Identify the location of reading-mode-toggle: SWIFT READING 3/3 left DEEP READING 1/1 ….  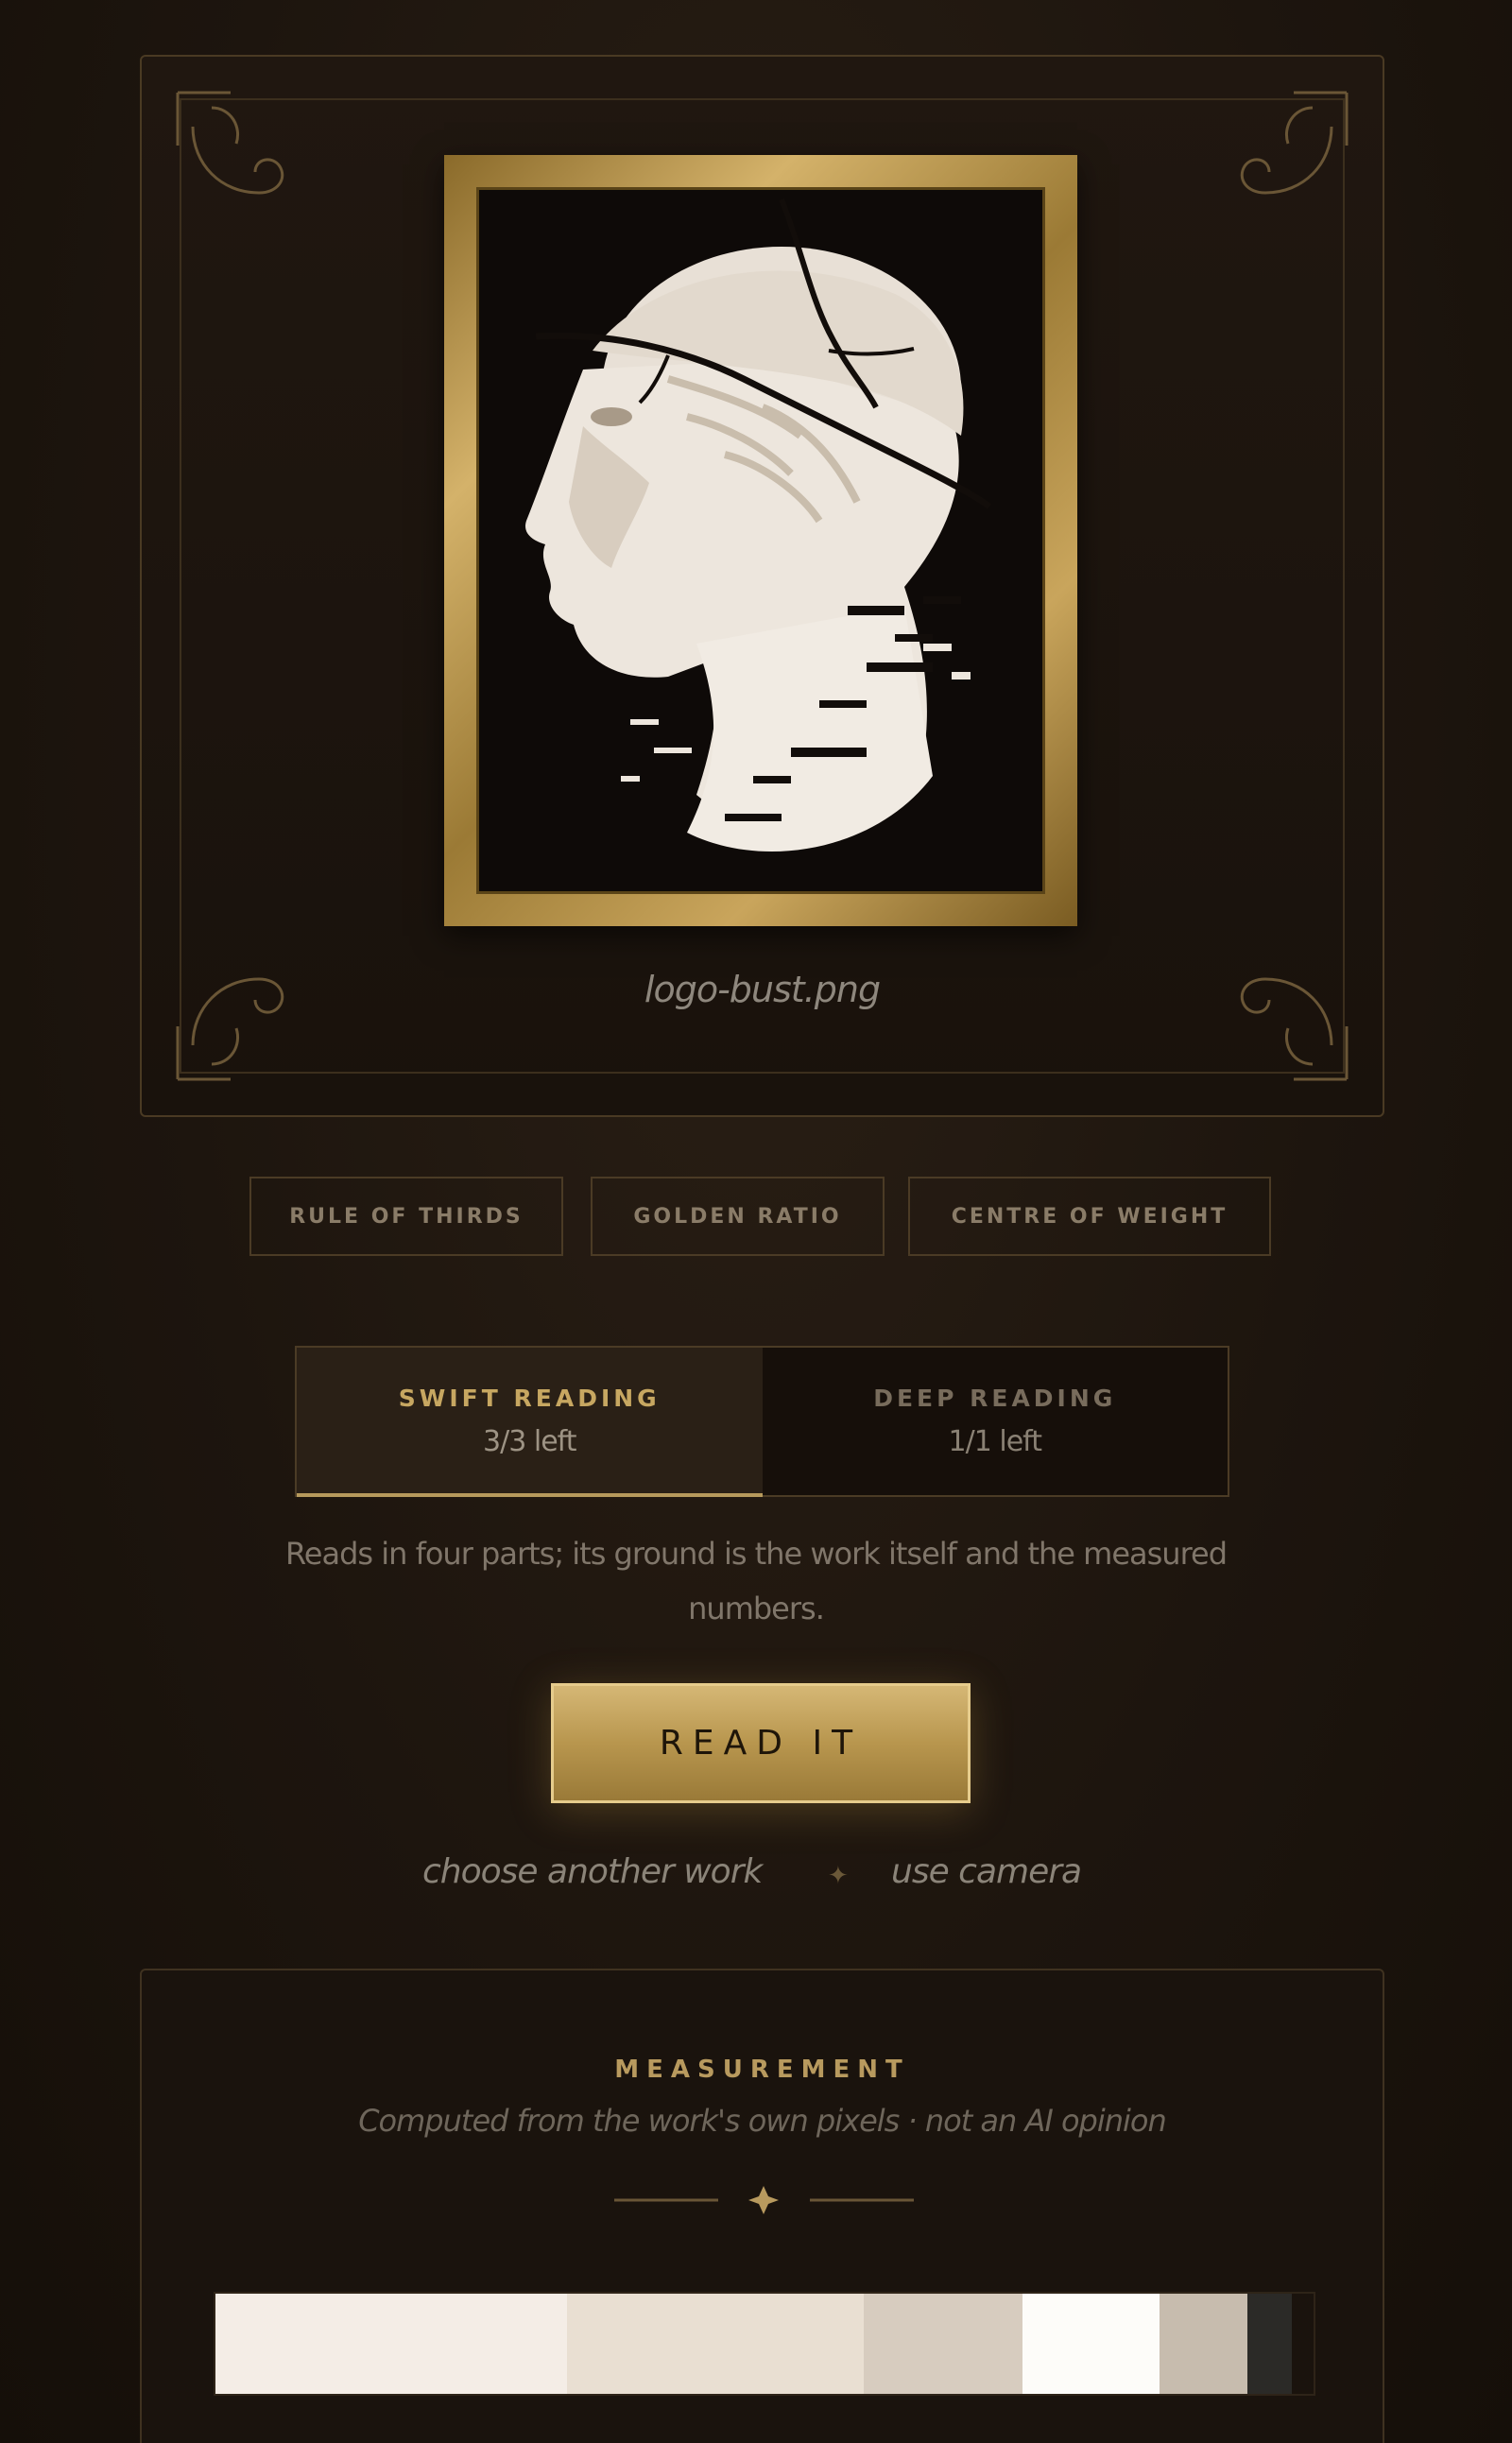
(762, 1421).